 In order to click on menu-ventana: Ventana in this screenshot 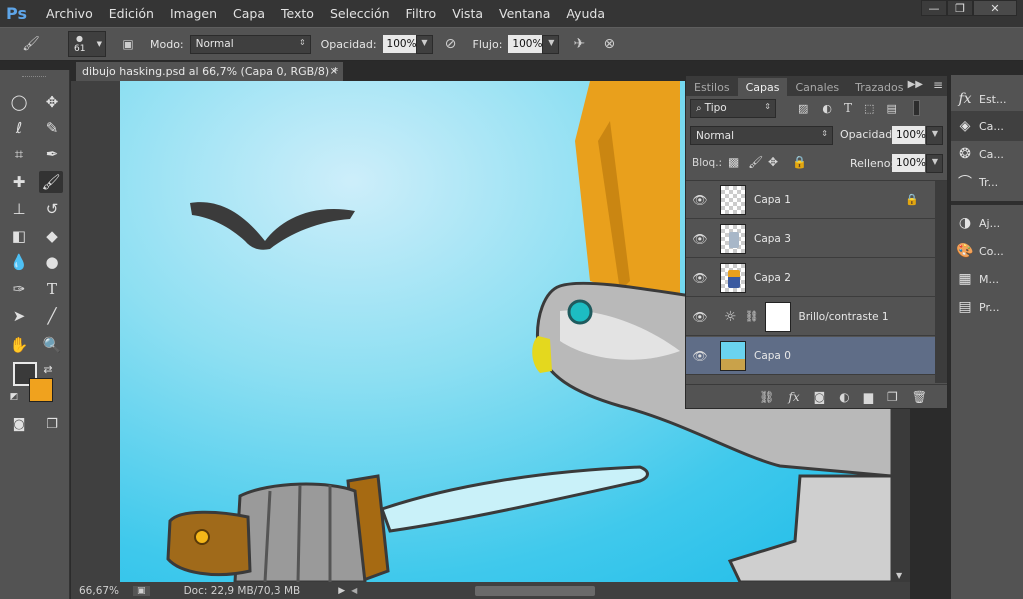, I will do `click(524, 13)`.